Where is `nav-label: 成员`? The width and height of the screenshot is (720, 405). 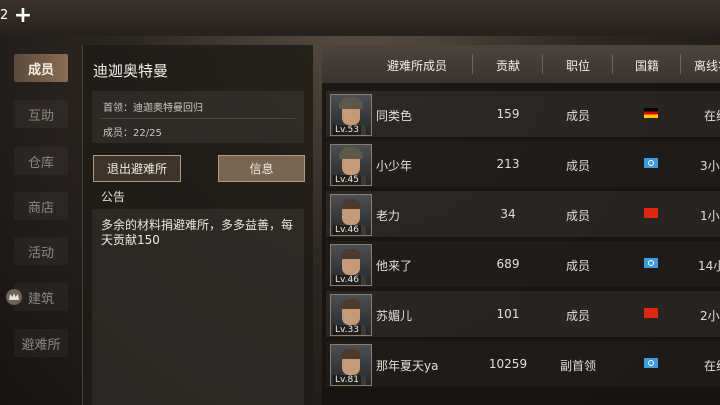 nav-label: 成员 is located at coordinates (40, 70).